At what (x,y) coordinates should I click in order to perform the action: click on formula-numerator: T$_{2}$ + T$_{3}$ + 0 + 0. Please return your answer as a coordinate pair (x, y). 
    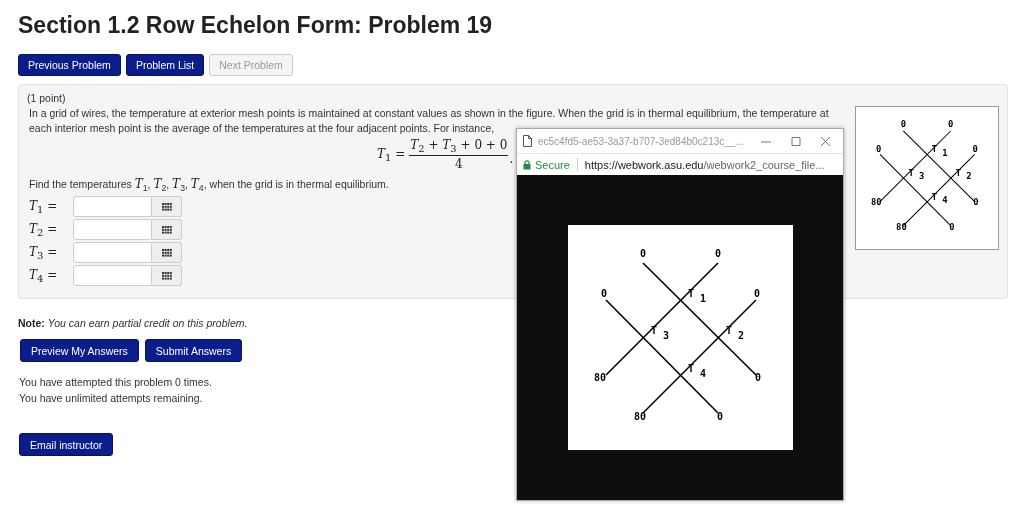
    Looking at the image, I should click on (459, 147).